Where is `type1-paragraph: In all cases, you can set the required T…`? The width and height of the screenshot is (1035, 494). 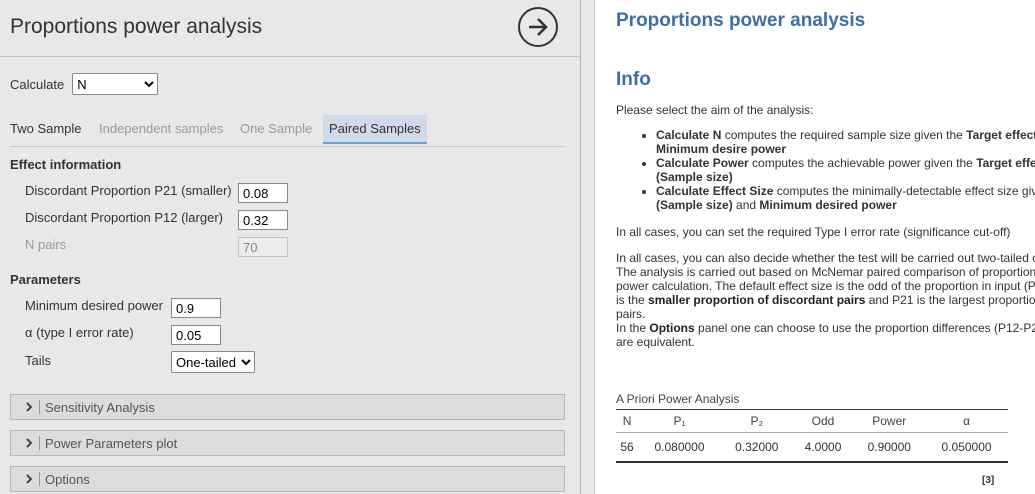 type1-paragraph: In all cases, you can set the required T… is located at coordinates (813, 232).